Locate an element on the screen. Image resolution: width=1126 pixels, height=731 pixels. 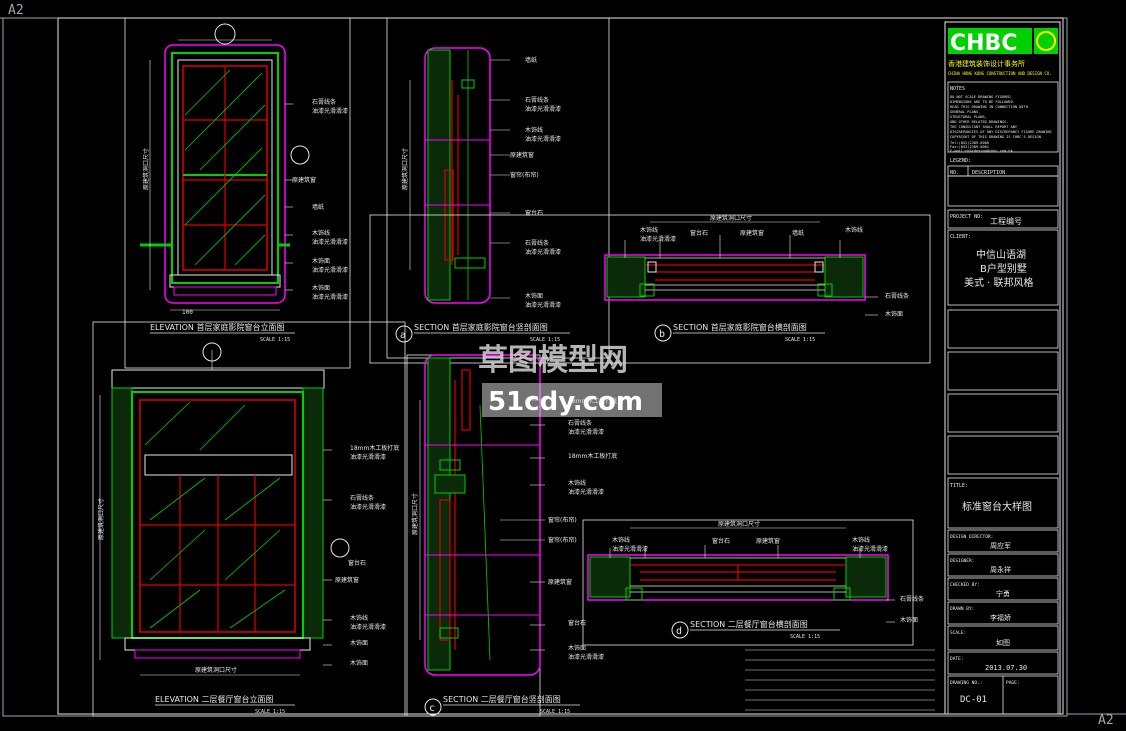
company-logo: CHBC is located at coordinates (983, 43).